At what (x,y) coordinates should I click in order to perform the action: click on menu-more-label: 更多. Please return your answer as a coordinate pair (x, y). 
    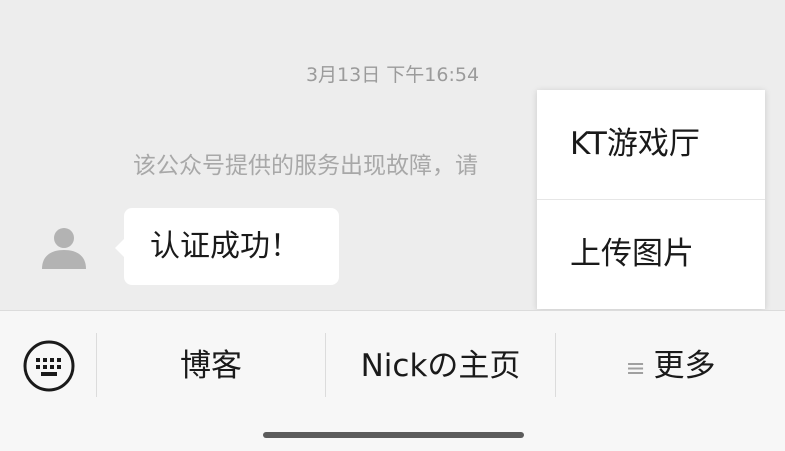
    Looking at the image, I should click on (684, 366).